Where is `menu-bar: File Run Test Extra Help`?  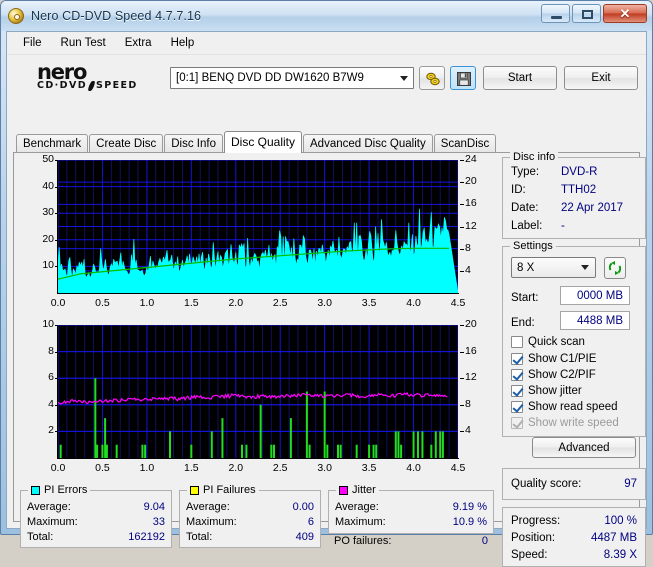 menu-bar: File Run Test Extra Help is located at coordinates (326, 43).